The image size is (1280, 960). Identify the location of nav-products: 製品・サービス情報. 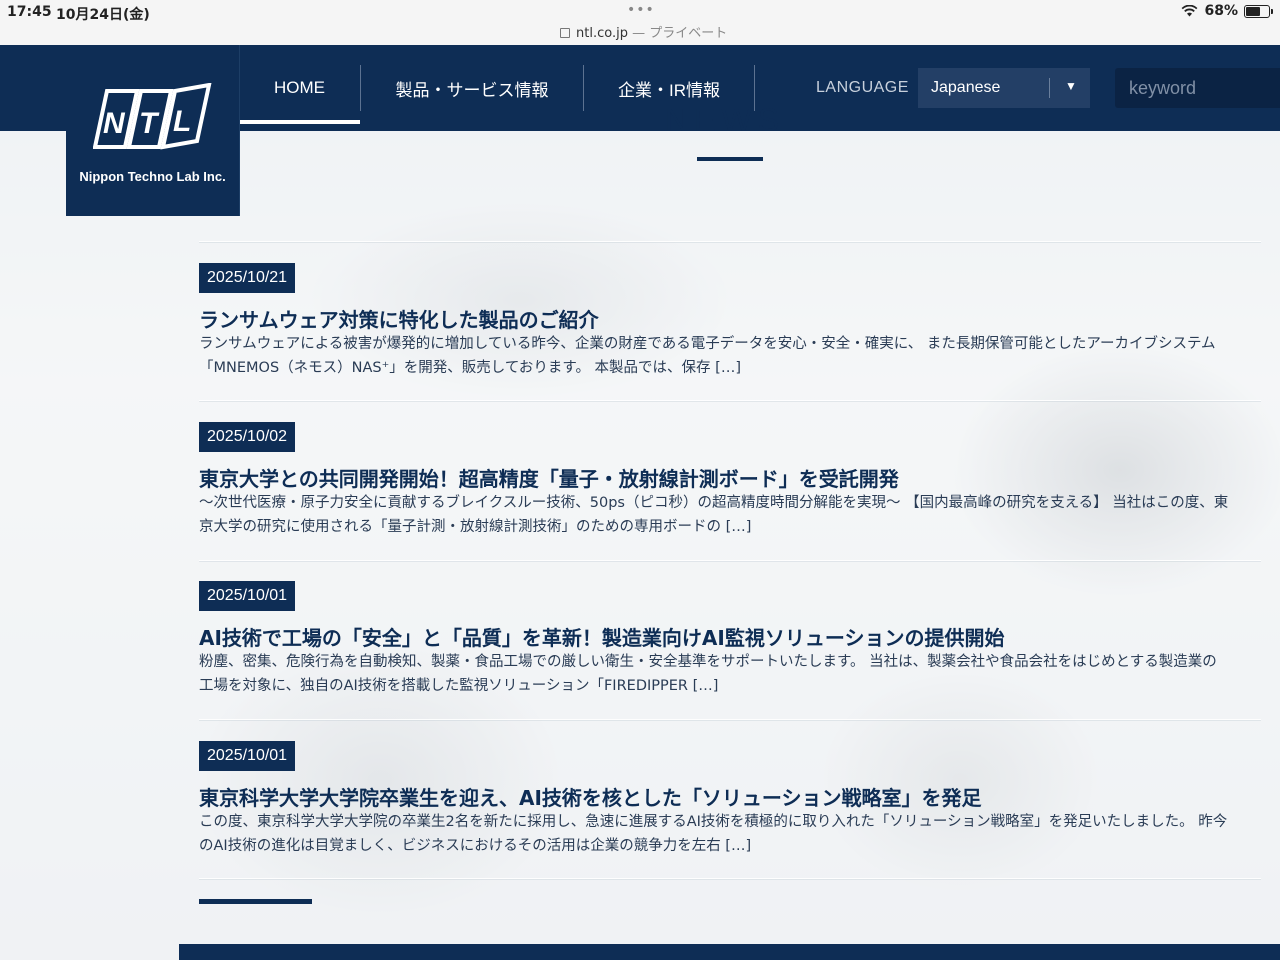
(472, 88).